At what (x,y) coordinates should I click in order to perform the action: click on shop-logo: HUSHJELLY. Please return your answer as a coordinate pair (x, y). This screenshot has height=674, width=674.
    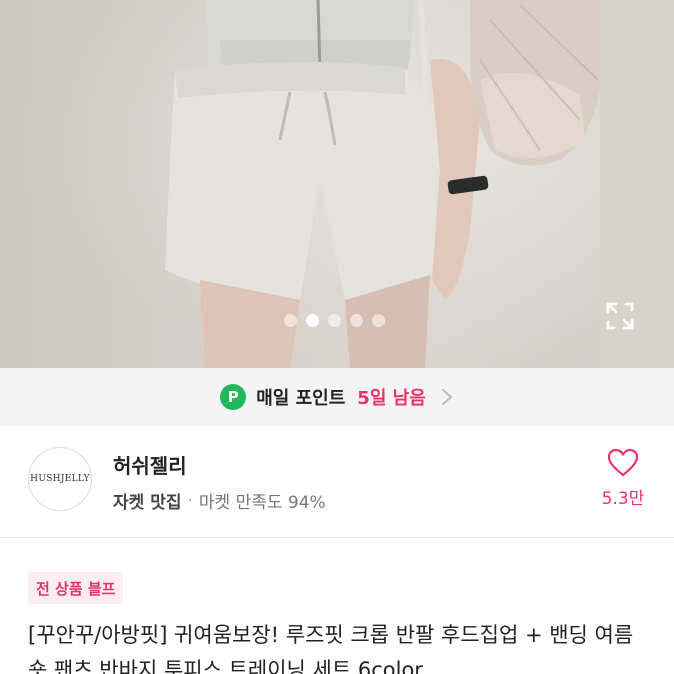
    Looking at the image, I should click on (60, 479).